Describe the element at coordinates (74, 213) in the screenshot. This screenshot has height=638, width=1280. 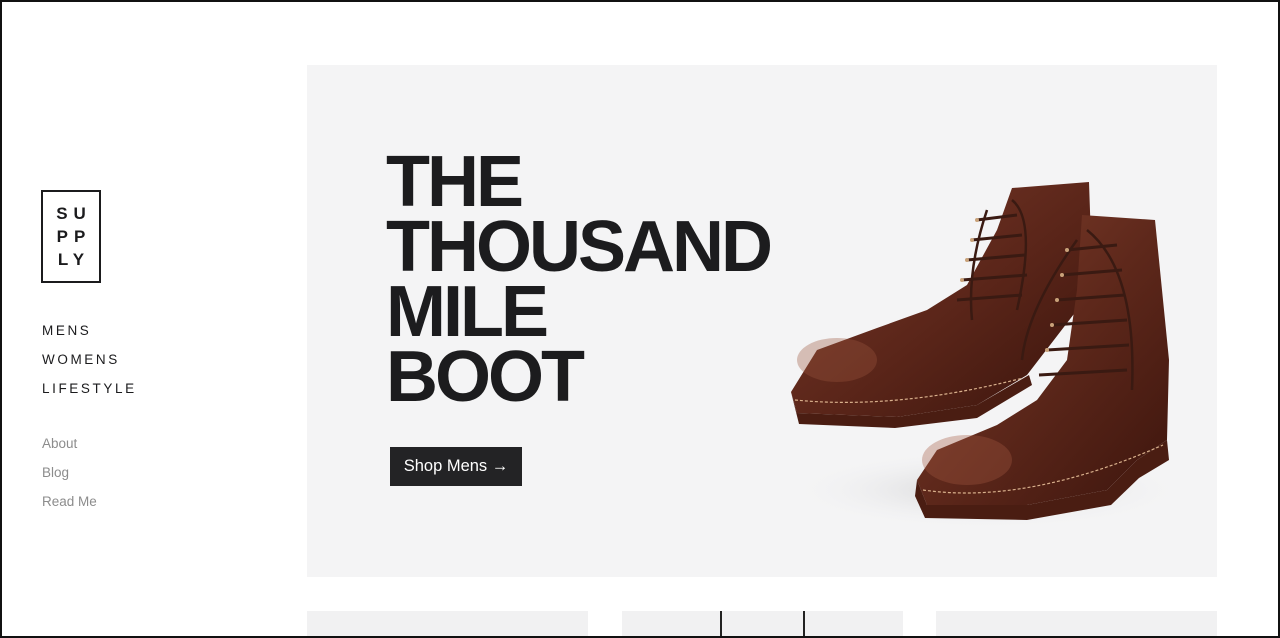
I see `logo-line-1: SU` at that location.